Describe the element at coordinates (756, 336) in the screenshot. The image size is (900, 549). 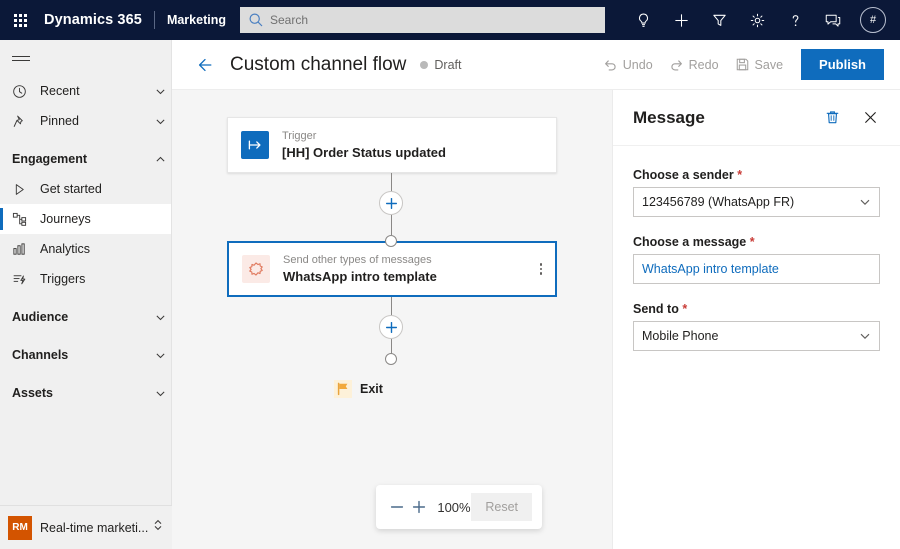
I see `send-to-dropdown: Mobile Phone` at that location.